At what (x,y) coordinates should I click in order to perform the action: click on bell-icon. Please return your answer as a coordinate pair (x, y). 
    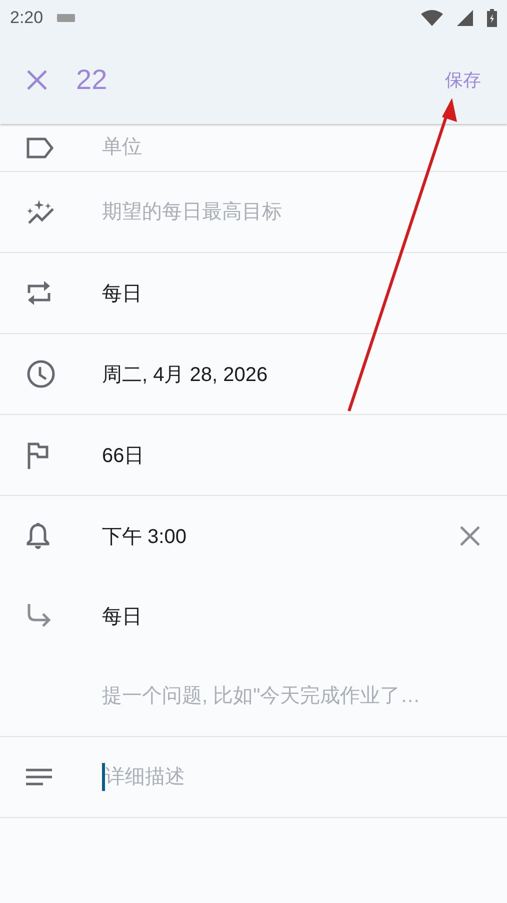
    Looking at the image, I should click on (38, 536).